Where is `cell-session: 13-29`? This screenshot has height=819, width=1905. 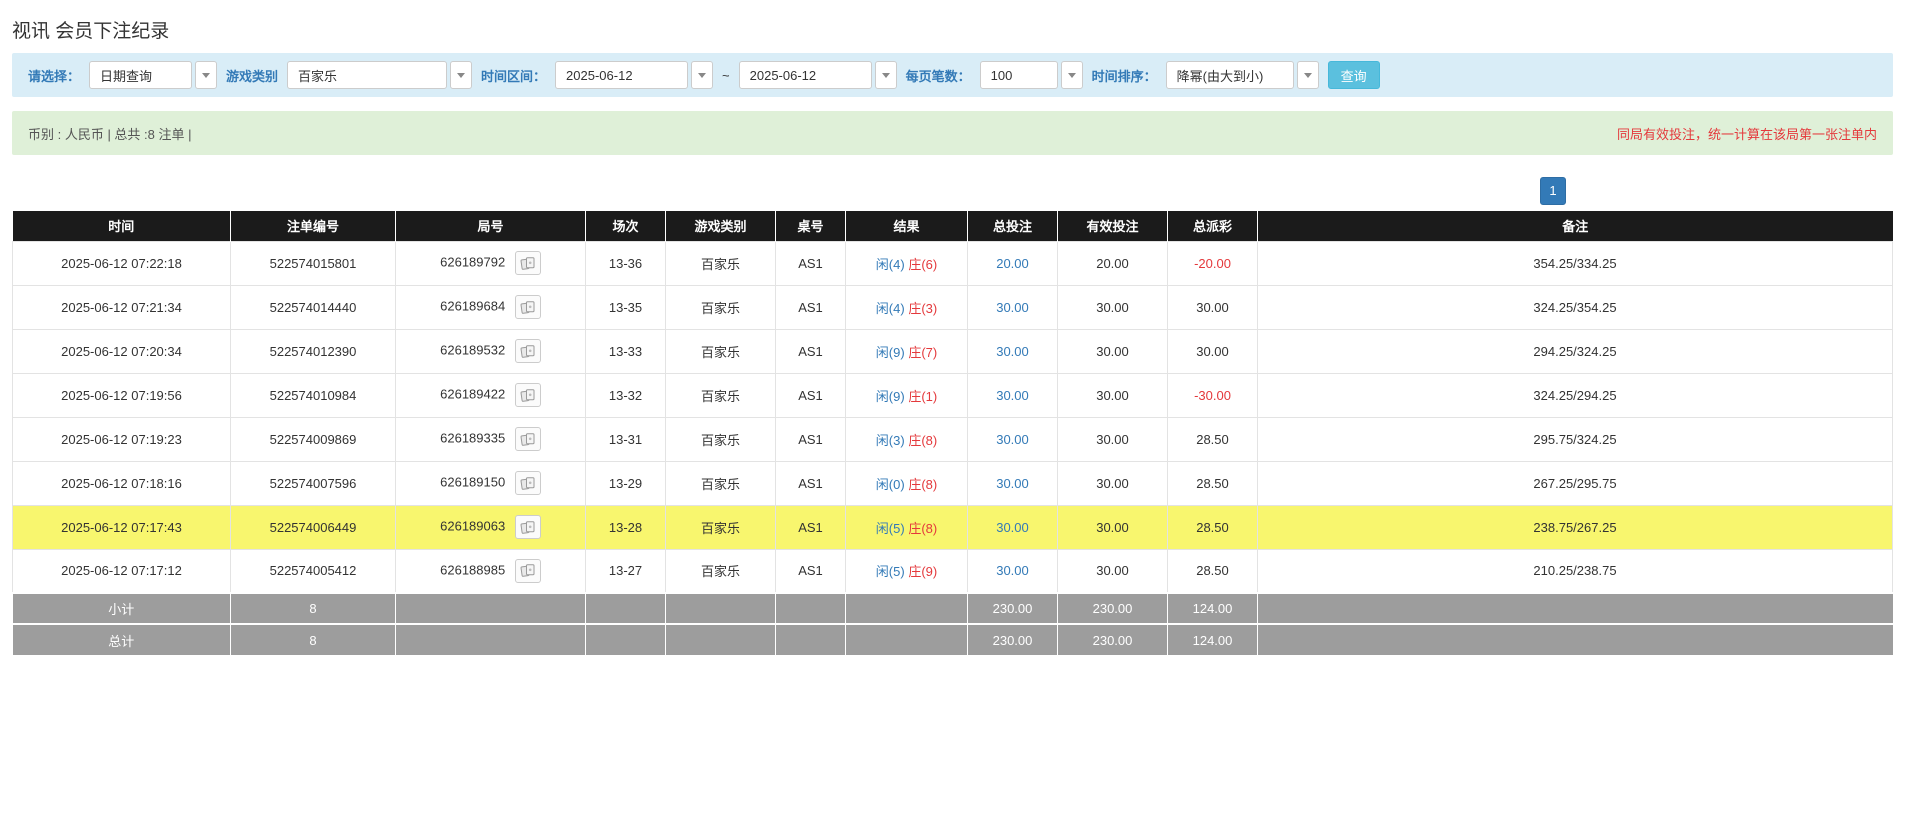 cell-session: 13-29 is located at coordinates (625, 483).